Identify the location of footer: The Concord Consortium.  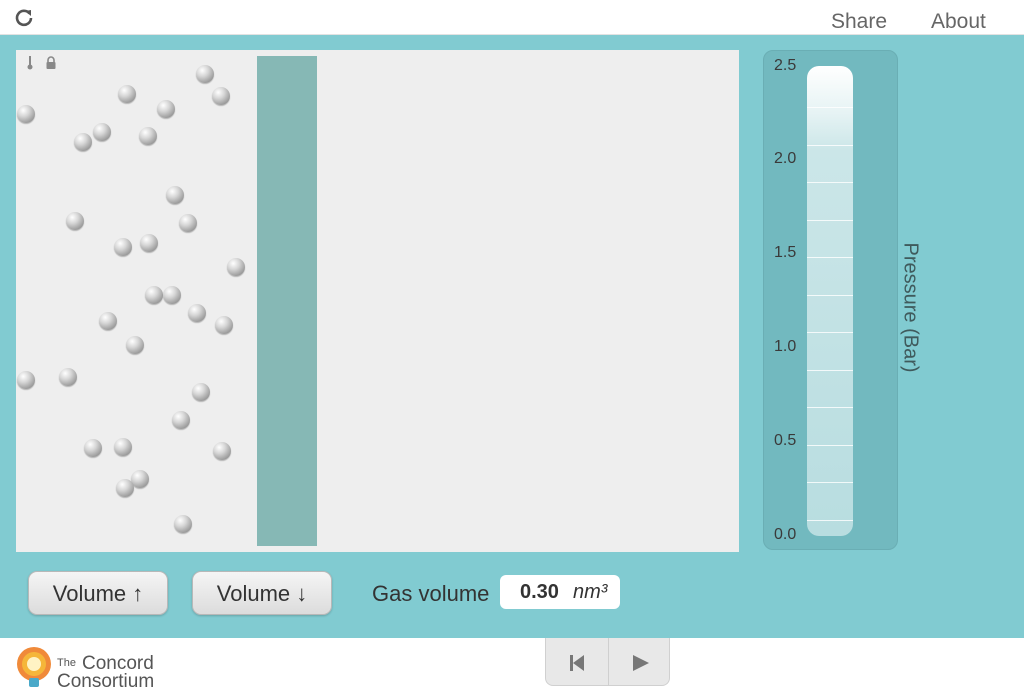
(512, 666).